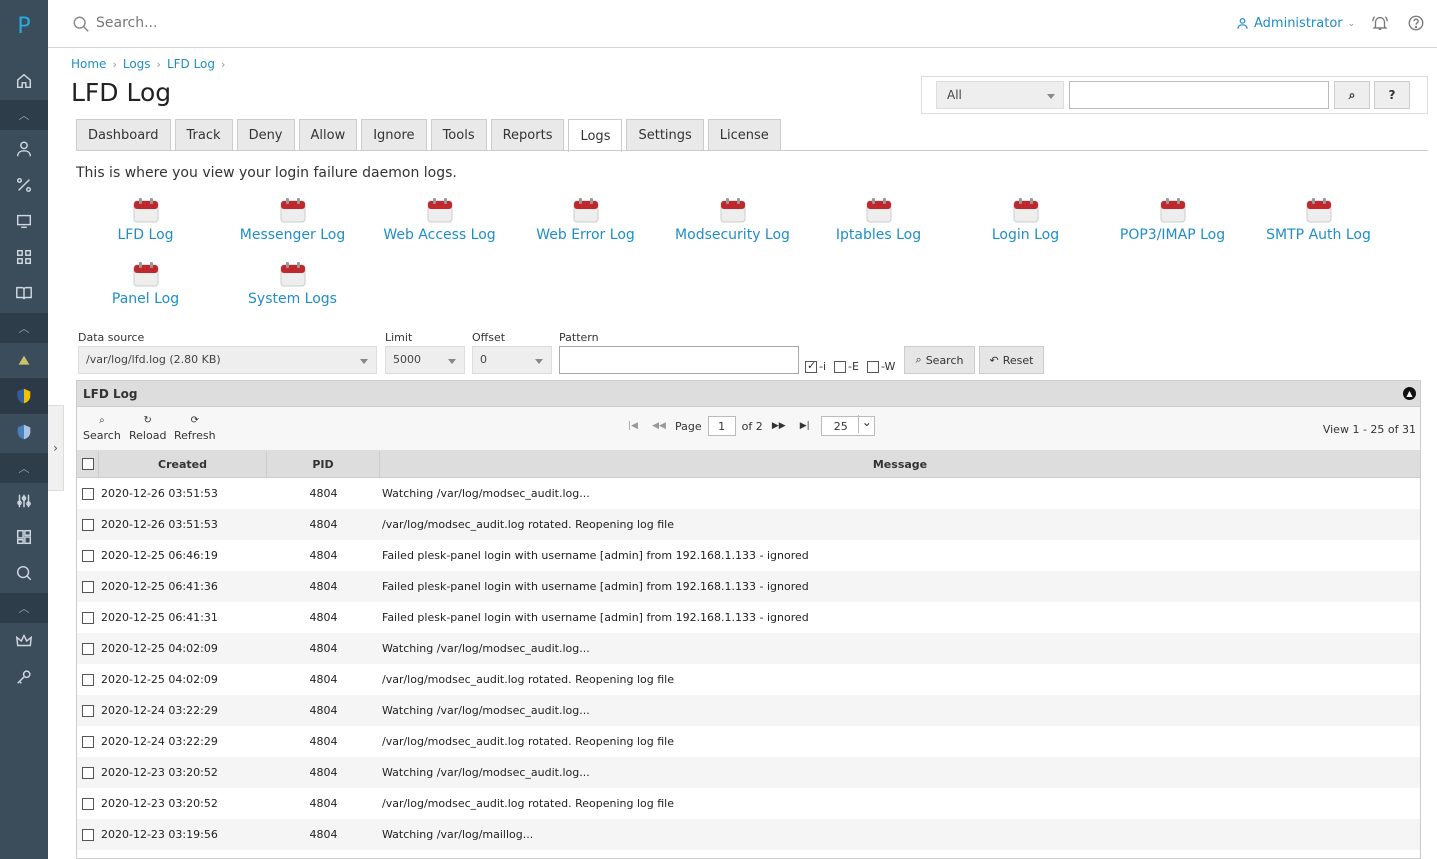  I want to click on crown-icon, so click(24, 641).